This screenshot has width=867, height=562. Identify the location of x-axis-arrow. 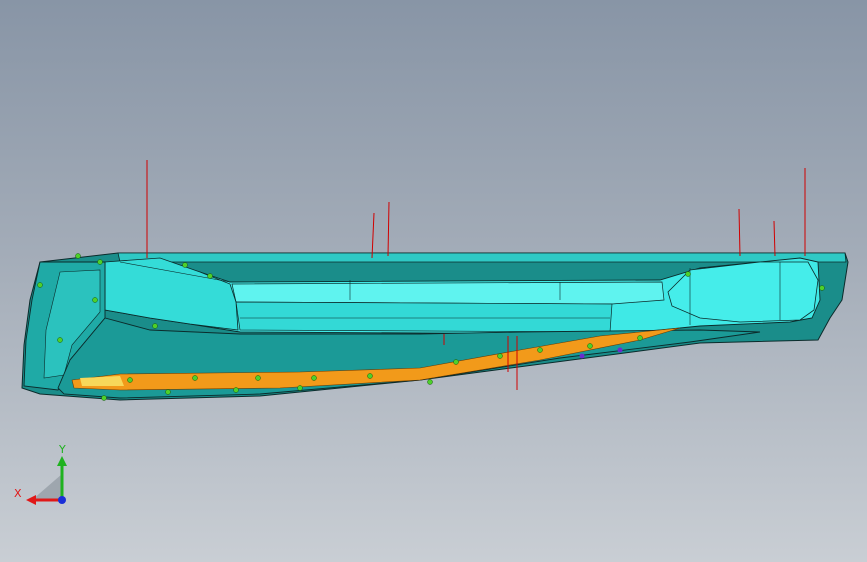
(31, 500).